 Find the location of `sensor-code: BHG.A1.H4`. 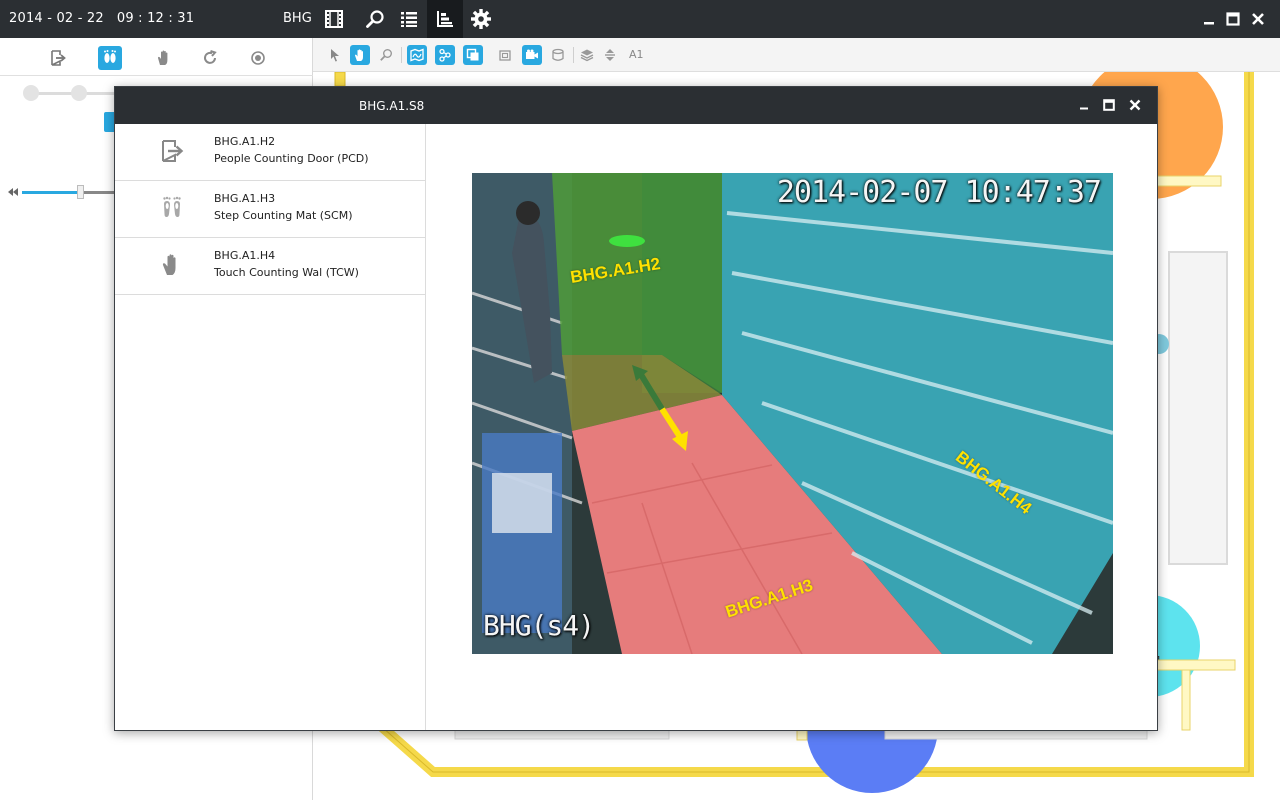

sensor-code: BHG.A1.H4 is located at coordinates (245, 255).